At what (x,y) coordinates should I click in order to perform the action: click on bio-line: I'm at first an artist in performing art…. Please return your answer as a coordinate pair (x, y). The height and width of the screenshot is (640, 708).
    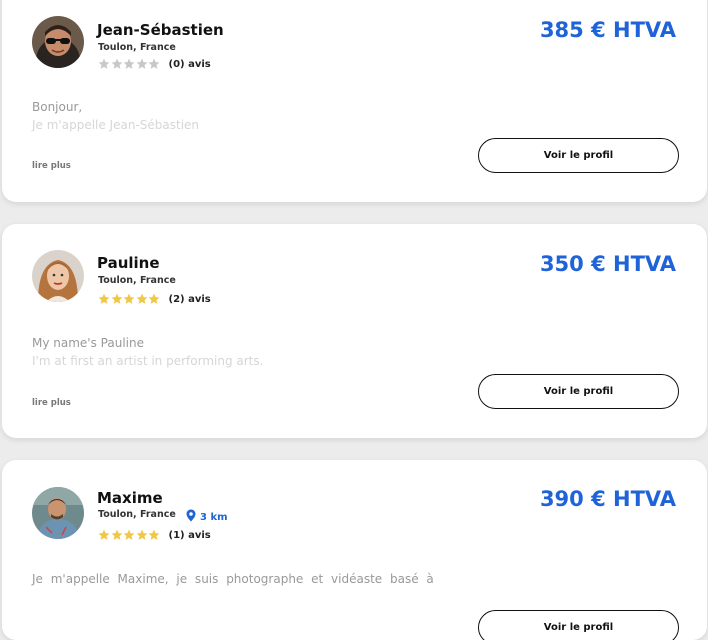
    Looking at the image, I should click on (148, 361).